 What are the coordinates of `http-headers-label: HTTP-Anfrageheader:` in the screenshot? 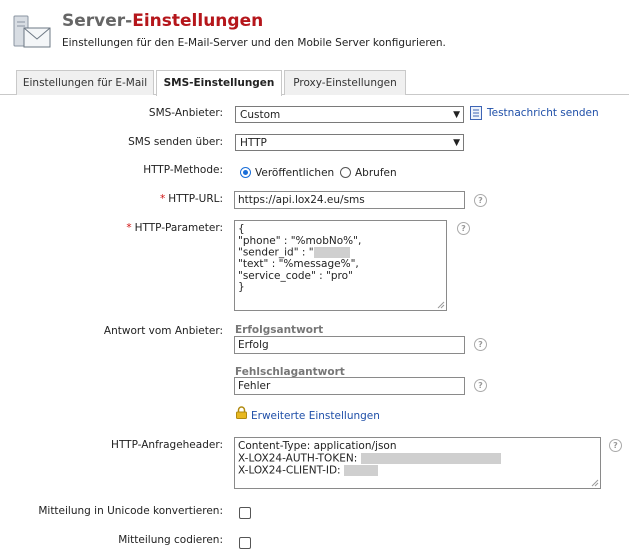 It's located at (167, 445).